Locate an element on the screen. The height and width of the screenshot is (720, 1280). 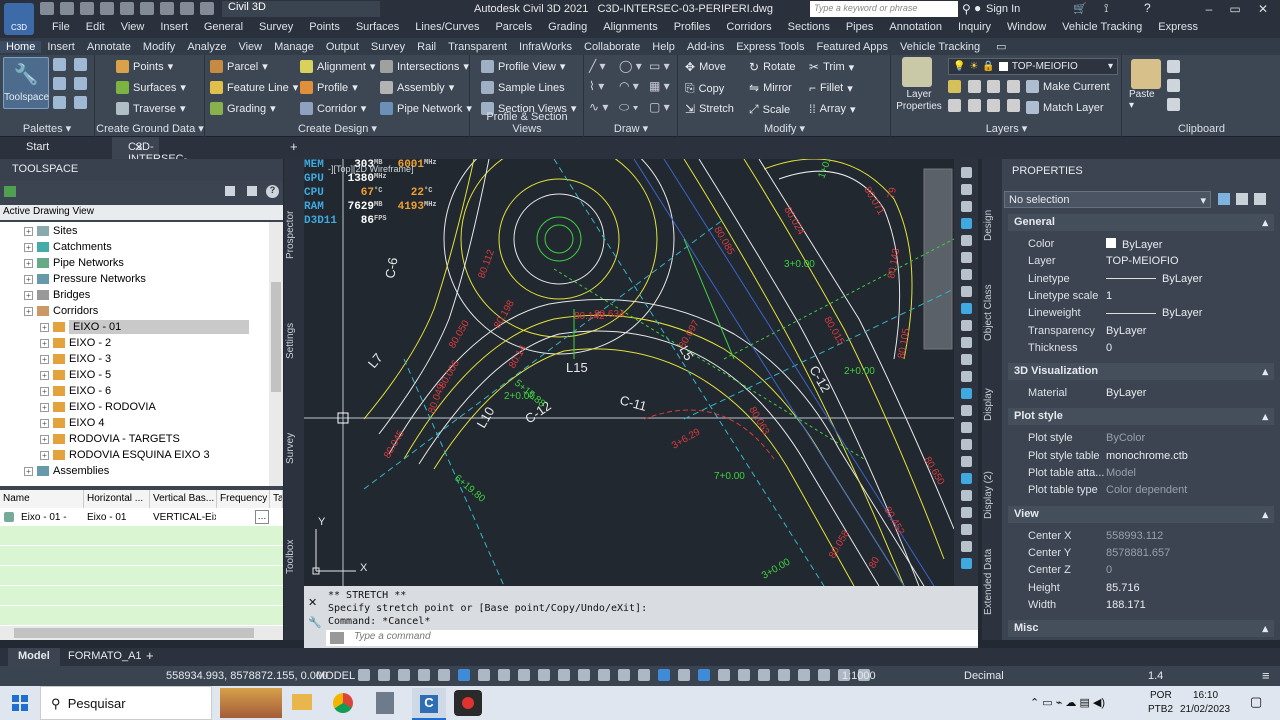
move-button: ✥ Move is located at coordinates (705, 67).